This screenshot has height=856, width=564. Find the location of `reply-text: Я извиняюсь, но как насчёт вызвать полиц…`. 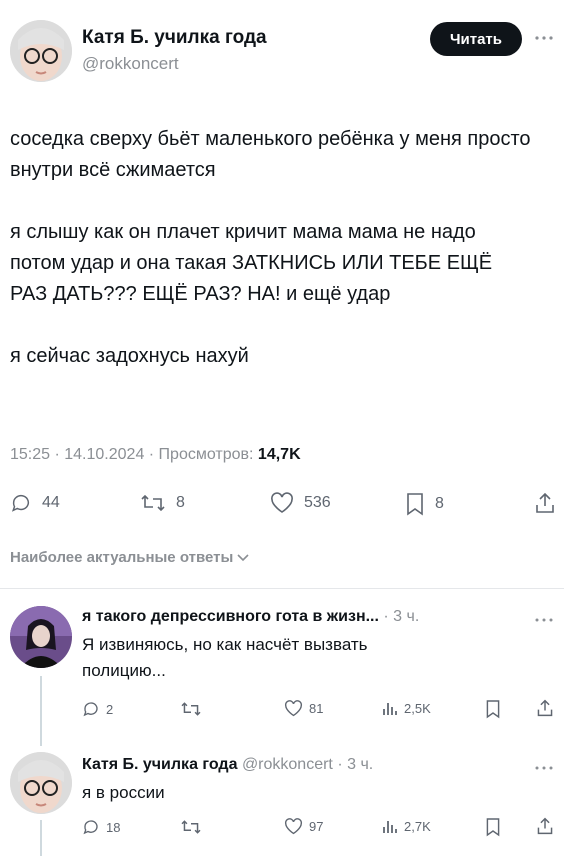

reply-text: Я извиняюсь, но как насчёт вызвать полиц… is located at coordinates (225, 657).